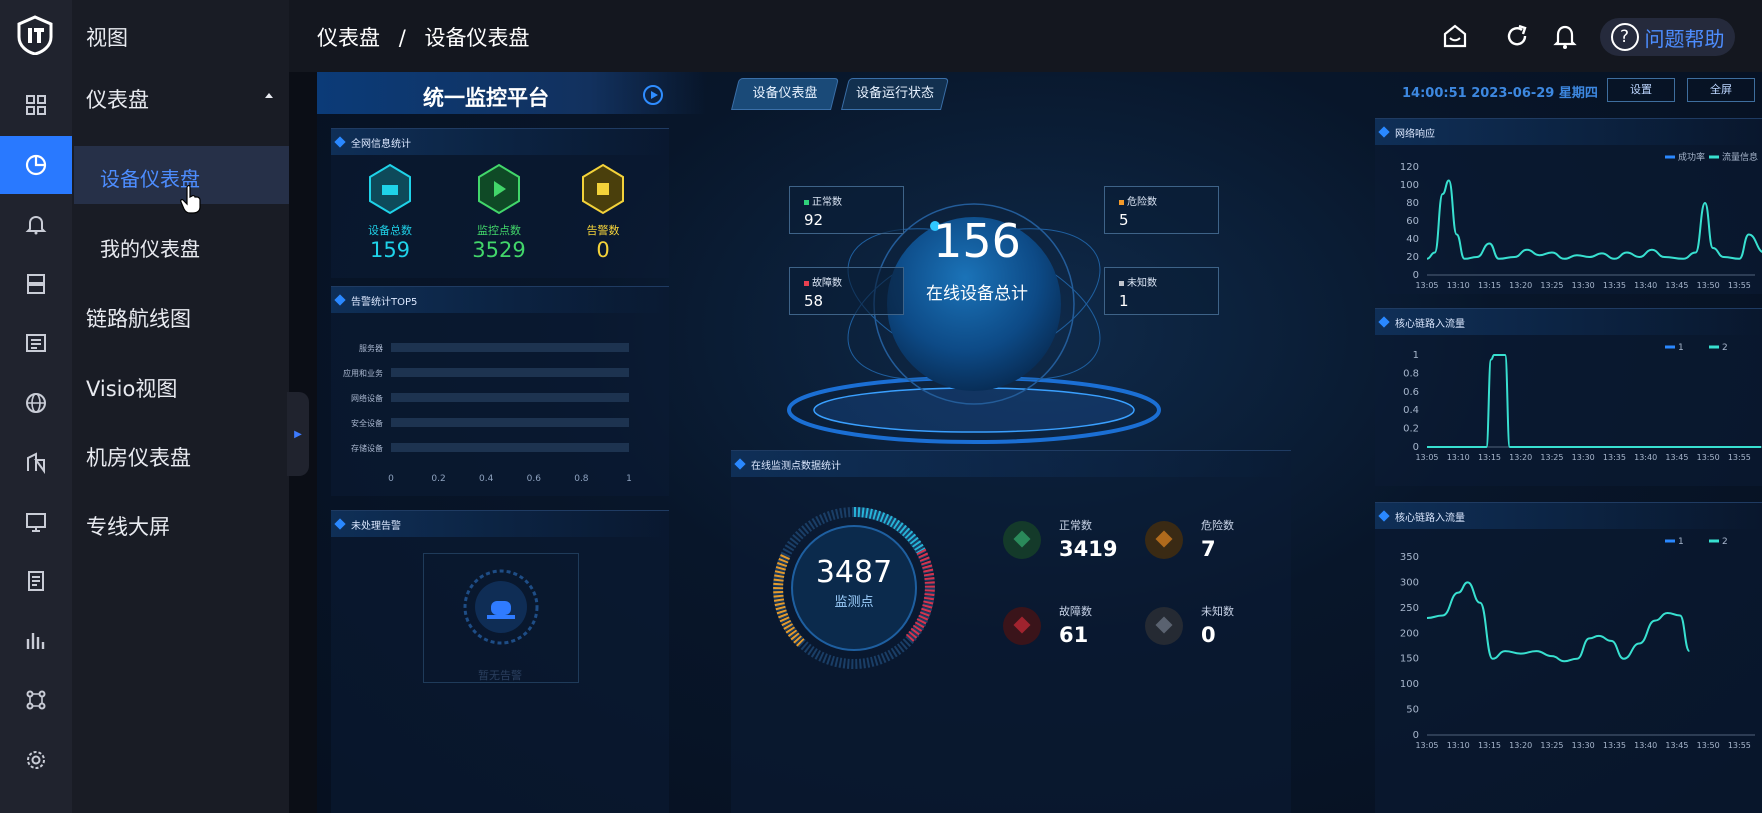 Image resolution: width=1762 pixels, height=813 pixels. What do you see at coordinates (117, 99) in the screenshot?
I see `menu-item-dashboard: 仪表盘` at bounding box center [117, 99].